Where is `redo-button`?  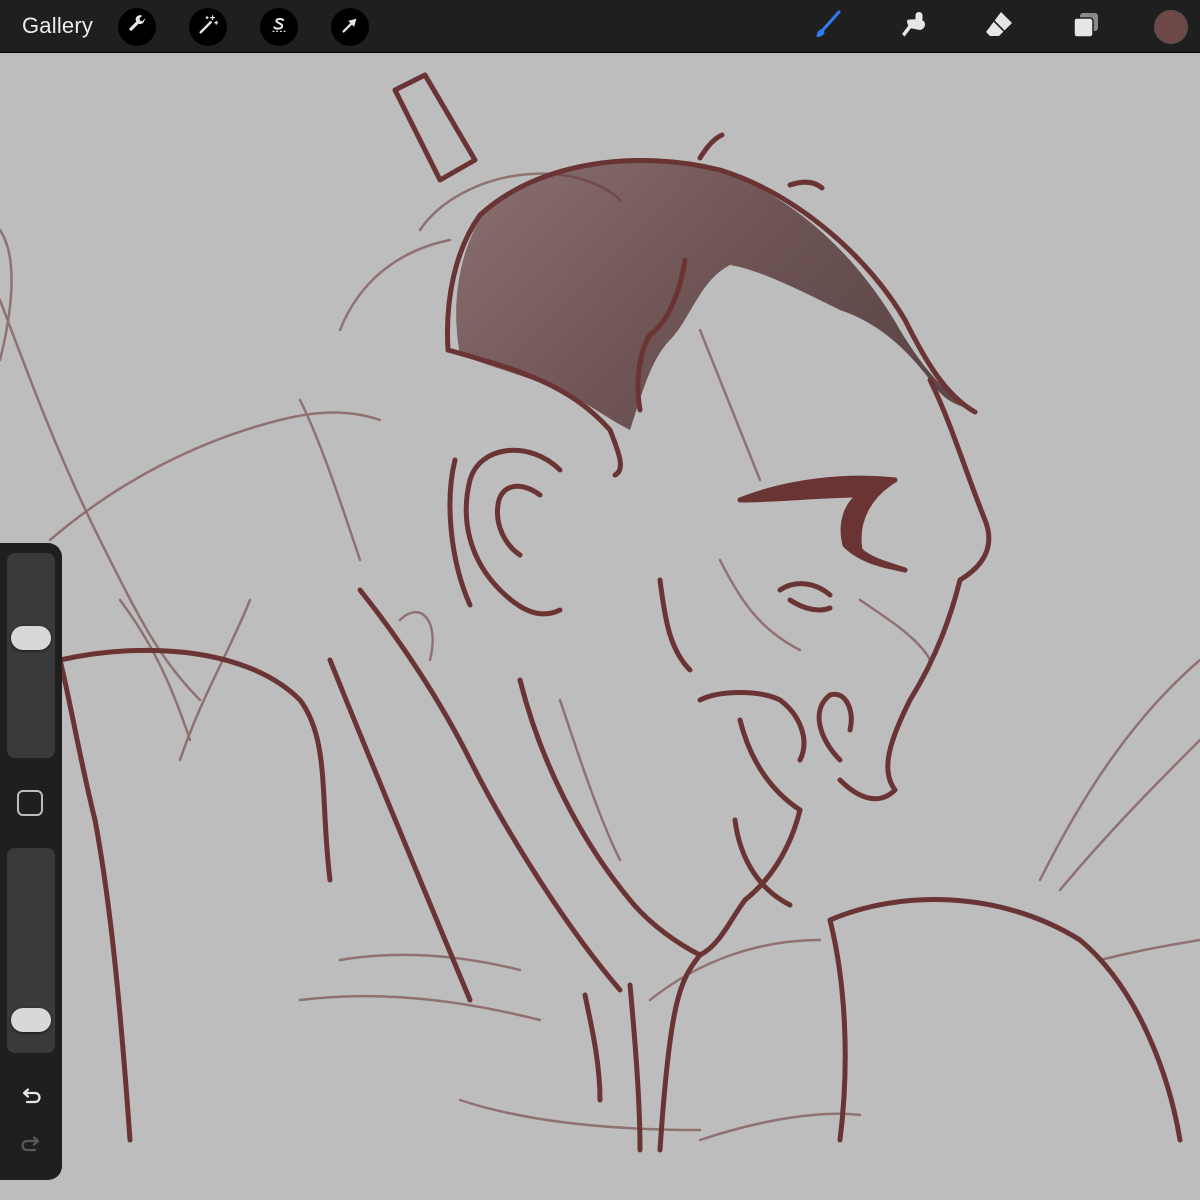 redo-button is located at coordinates (31, 1145).